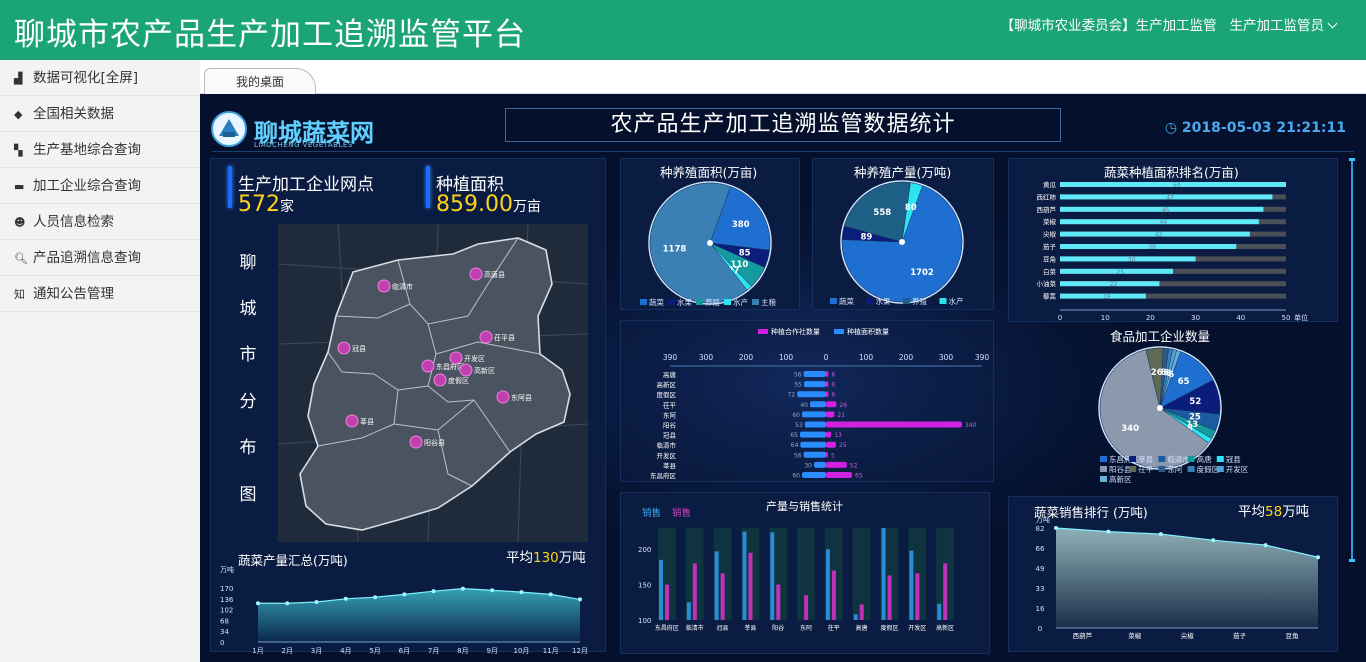 The height and width of the screenshot is (662, 1366). Describe the element at coordinates (100, 114) in the screenshot. I see `sidebar-item-national-data: ◆ 全国相关数据` at that location.